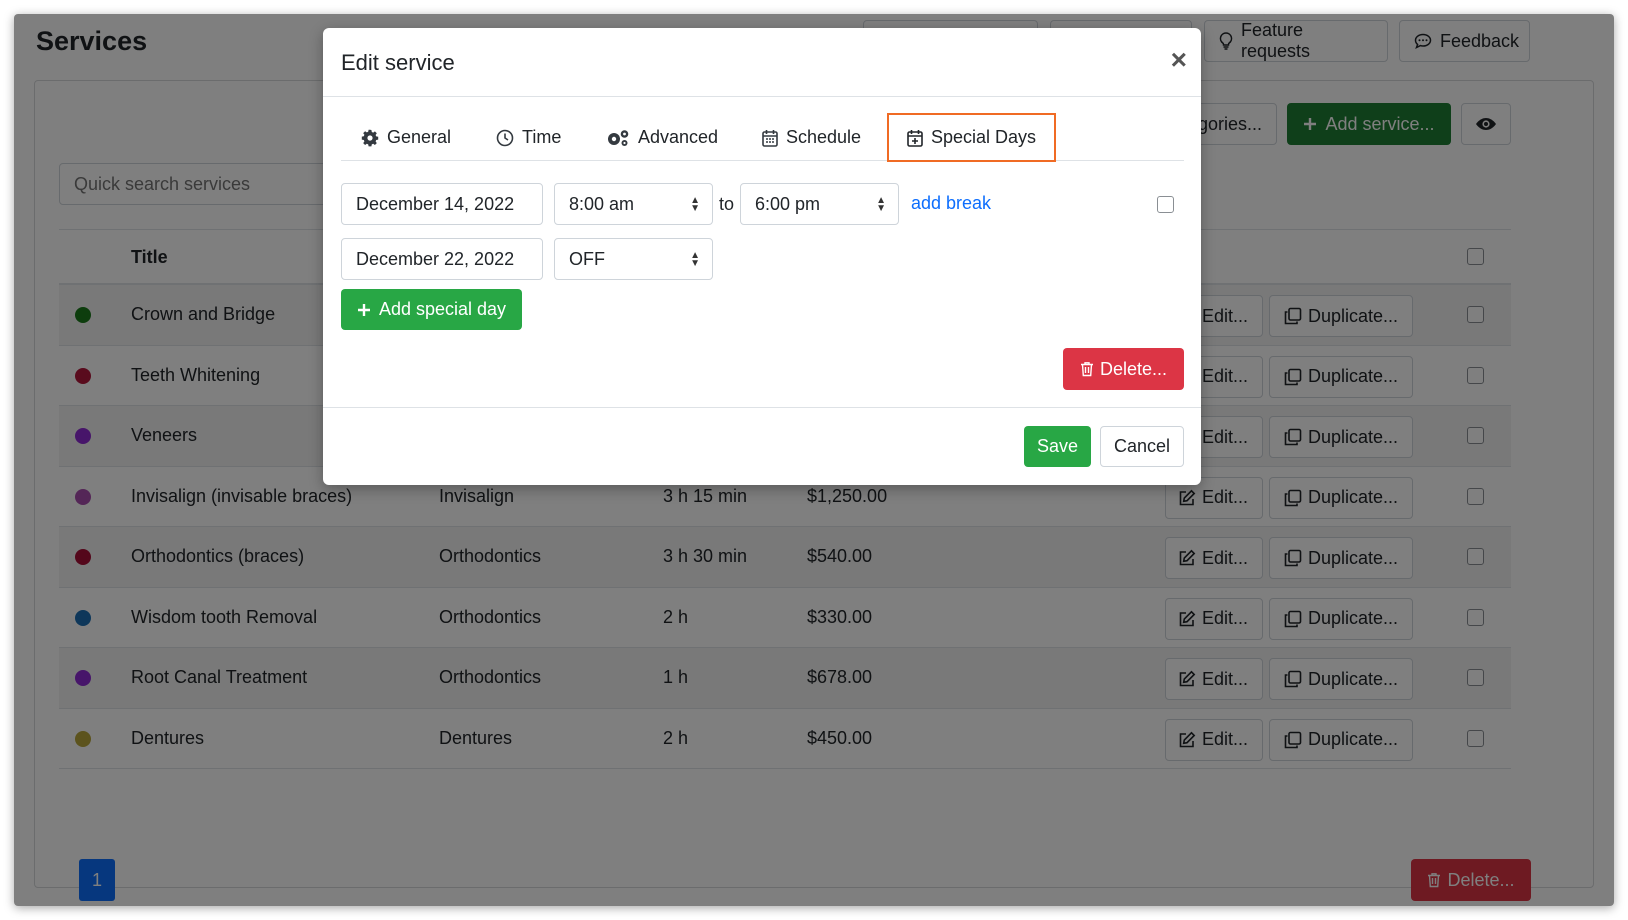 This screenshot has height=920, width=1628. I want to click on gears-icon, so click(618, 138).